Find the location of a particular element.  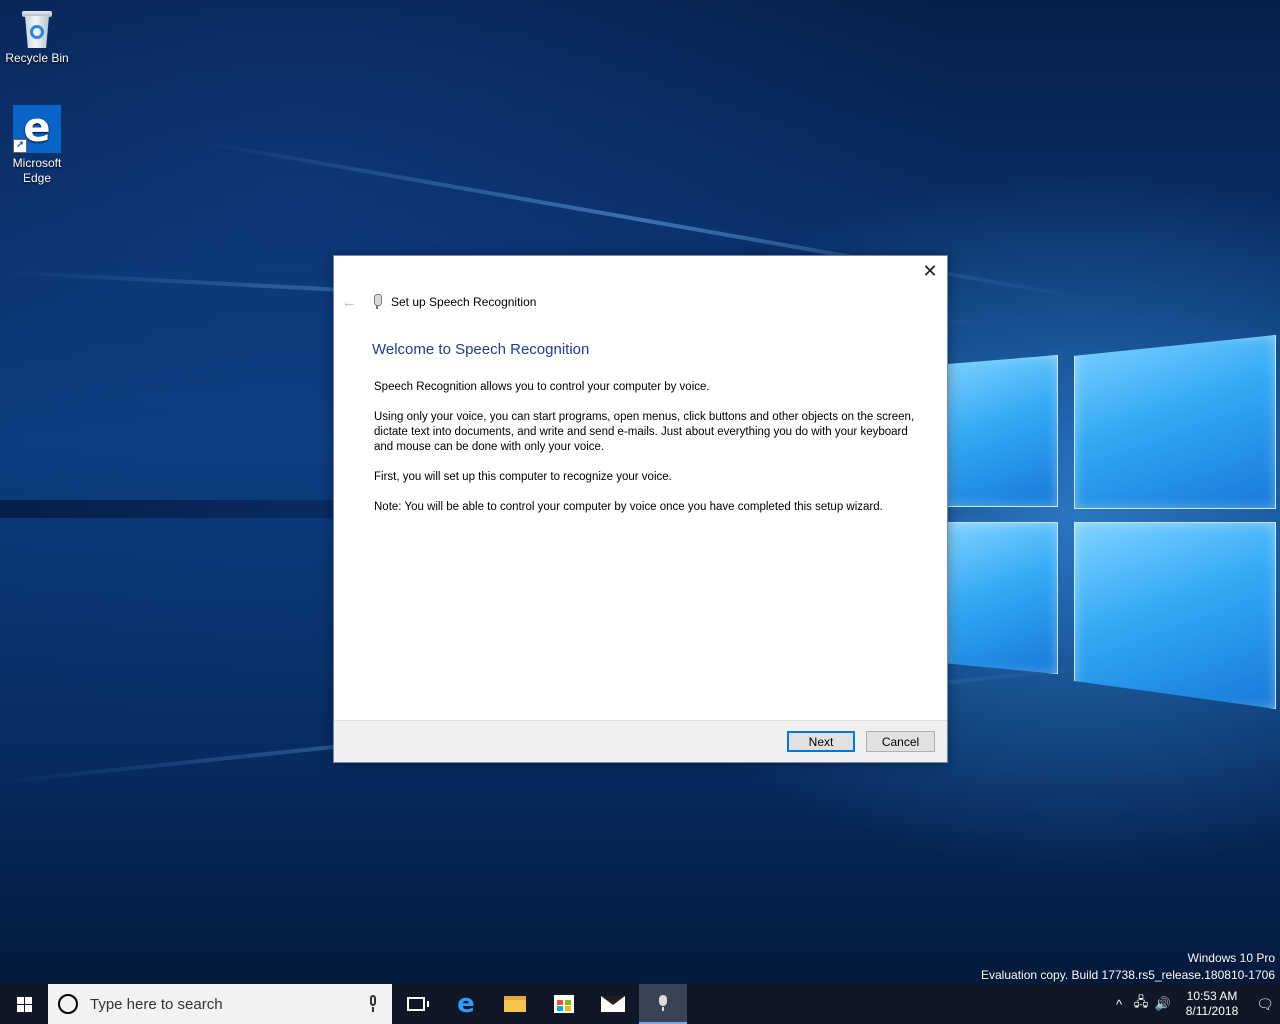

desktop-icon-label: Microsoft Edge is located at coordinates (37, 170).